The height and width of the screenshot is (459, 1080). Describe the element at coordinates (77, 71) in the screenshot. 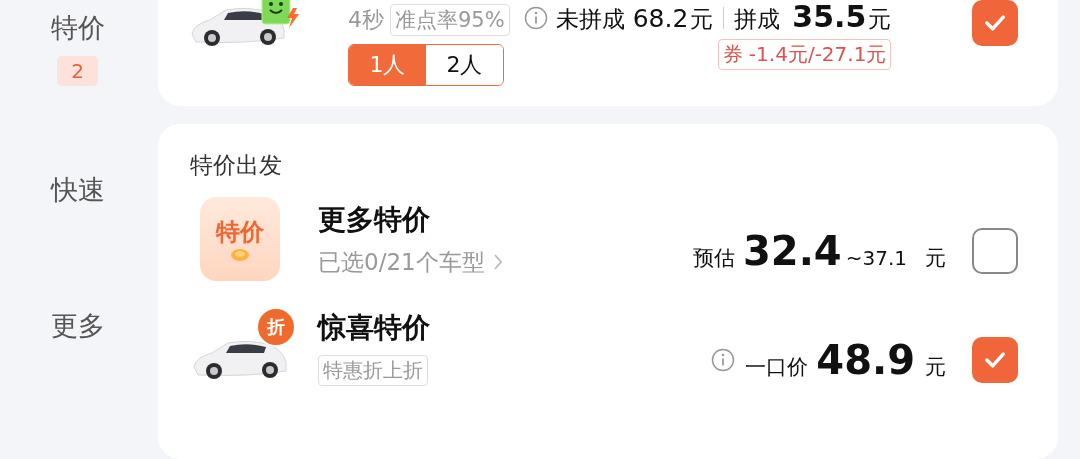

I see `count-badge: 2` at that location.